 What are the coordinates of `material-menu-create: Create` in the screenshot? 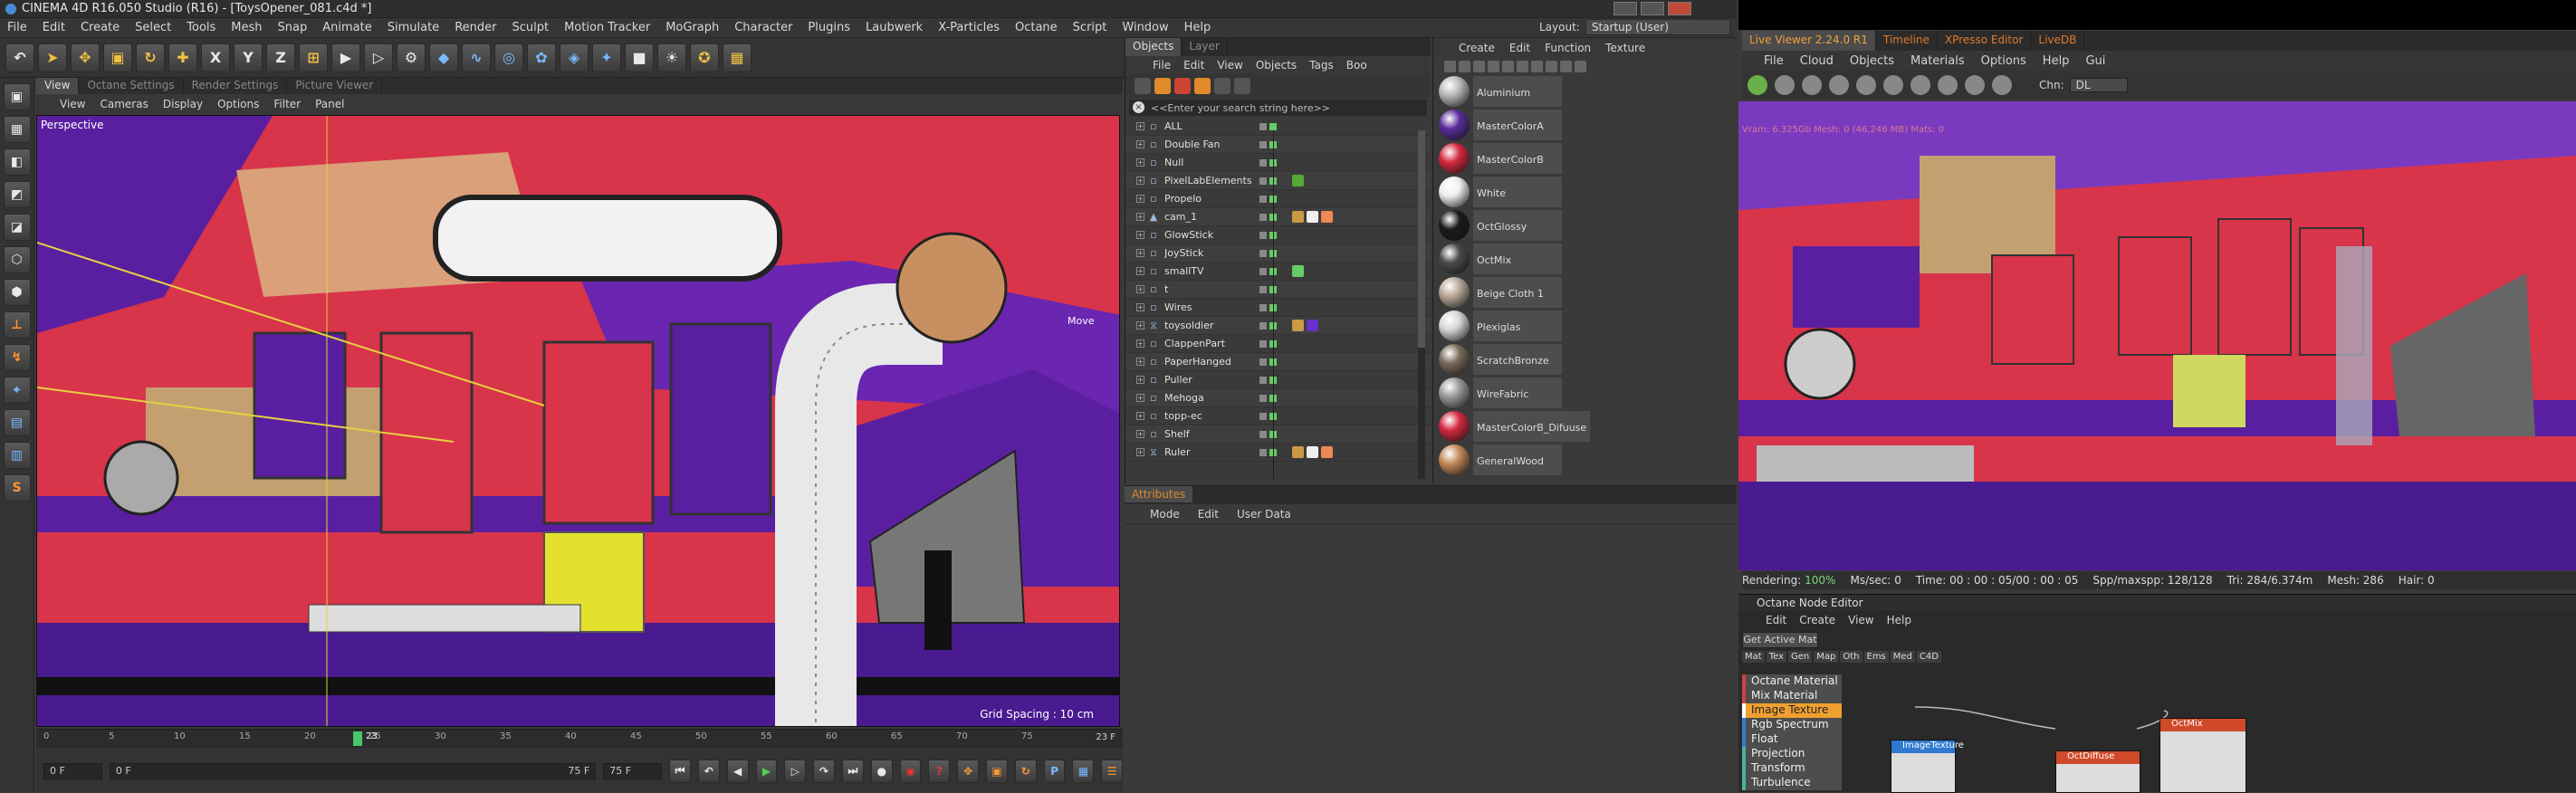 It's located at (1477, 48).